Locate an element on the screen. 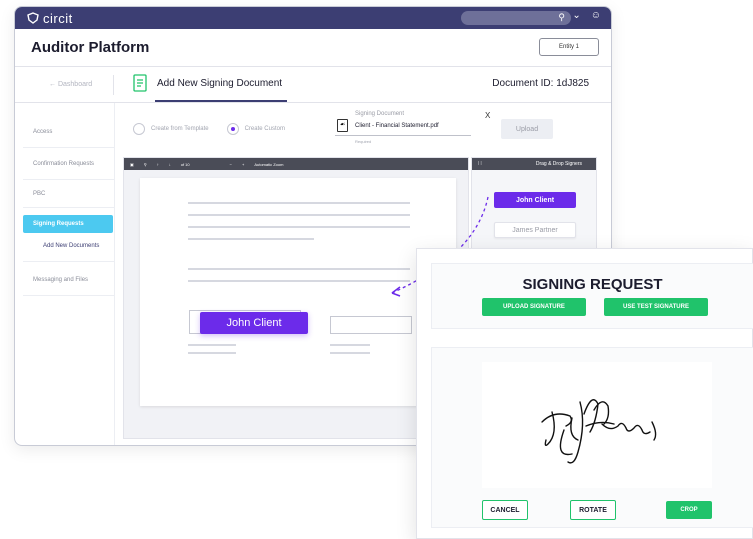 The image size is (753, 539). sidebar-subitem-add-new-documents: Add New Documents is located at coordinates (71, 246).